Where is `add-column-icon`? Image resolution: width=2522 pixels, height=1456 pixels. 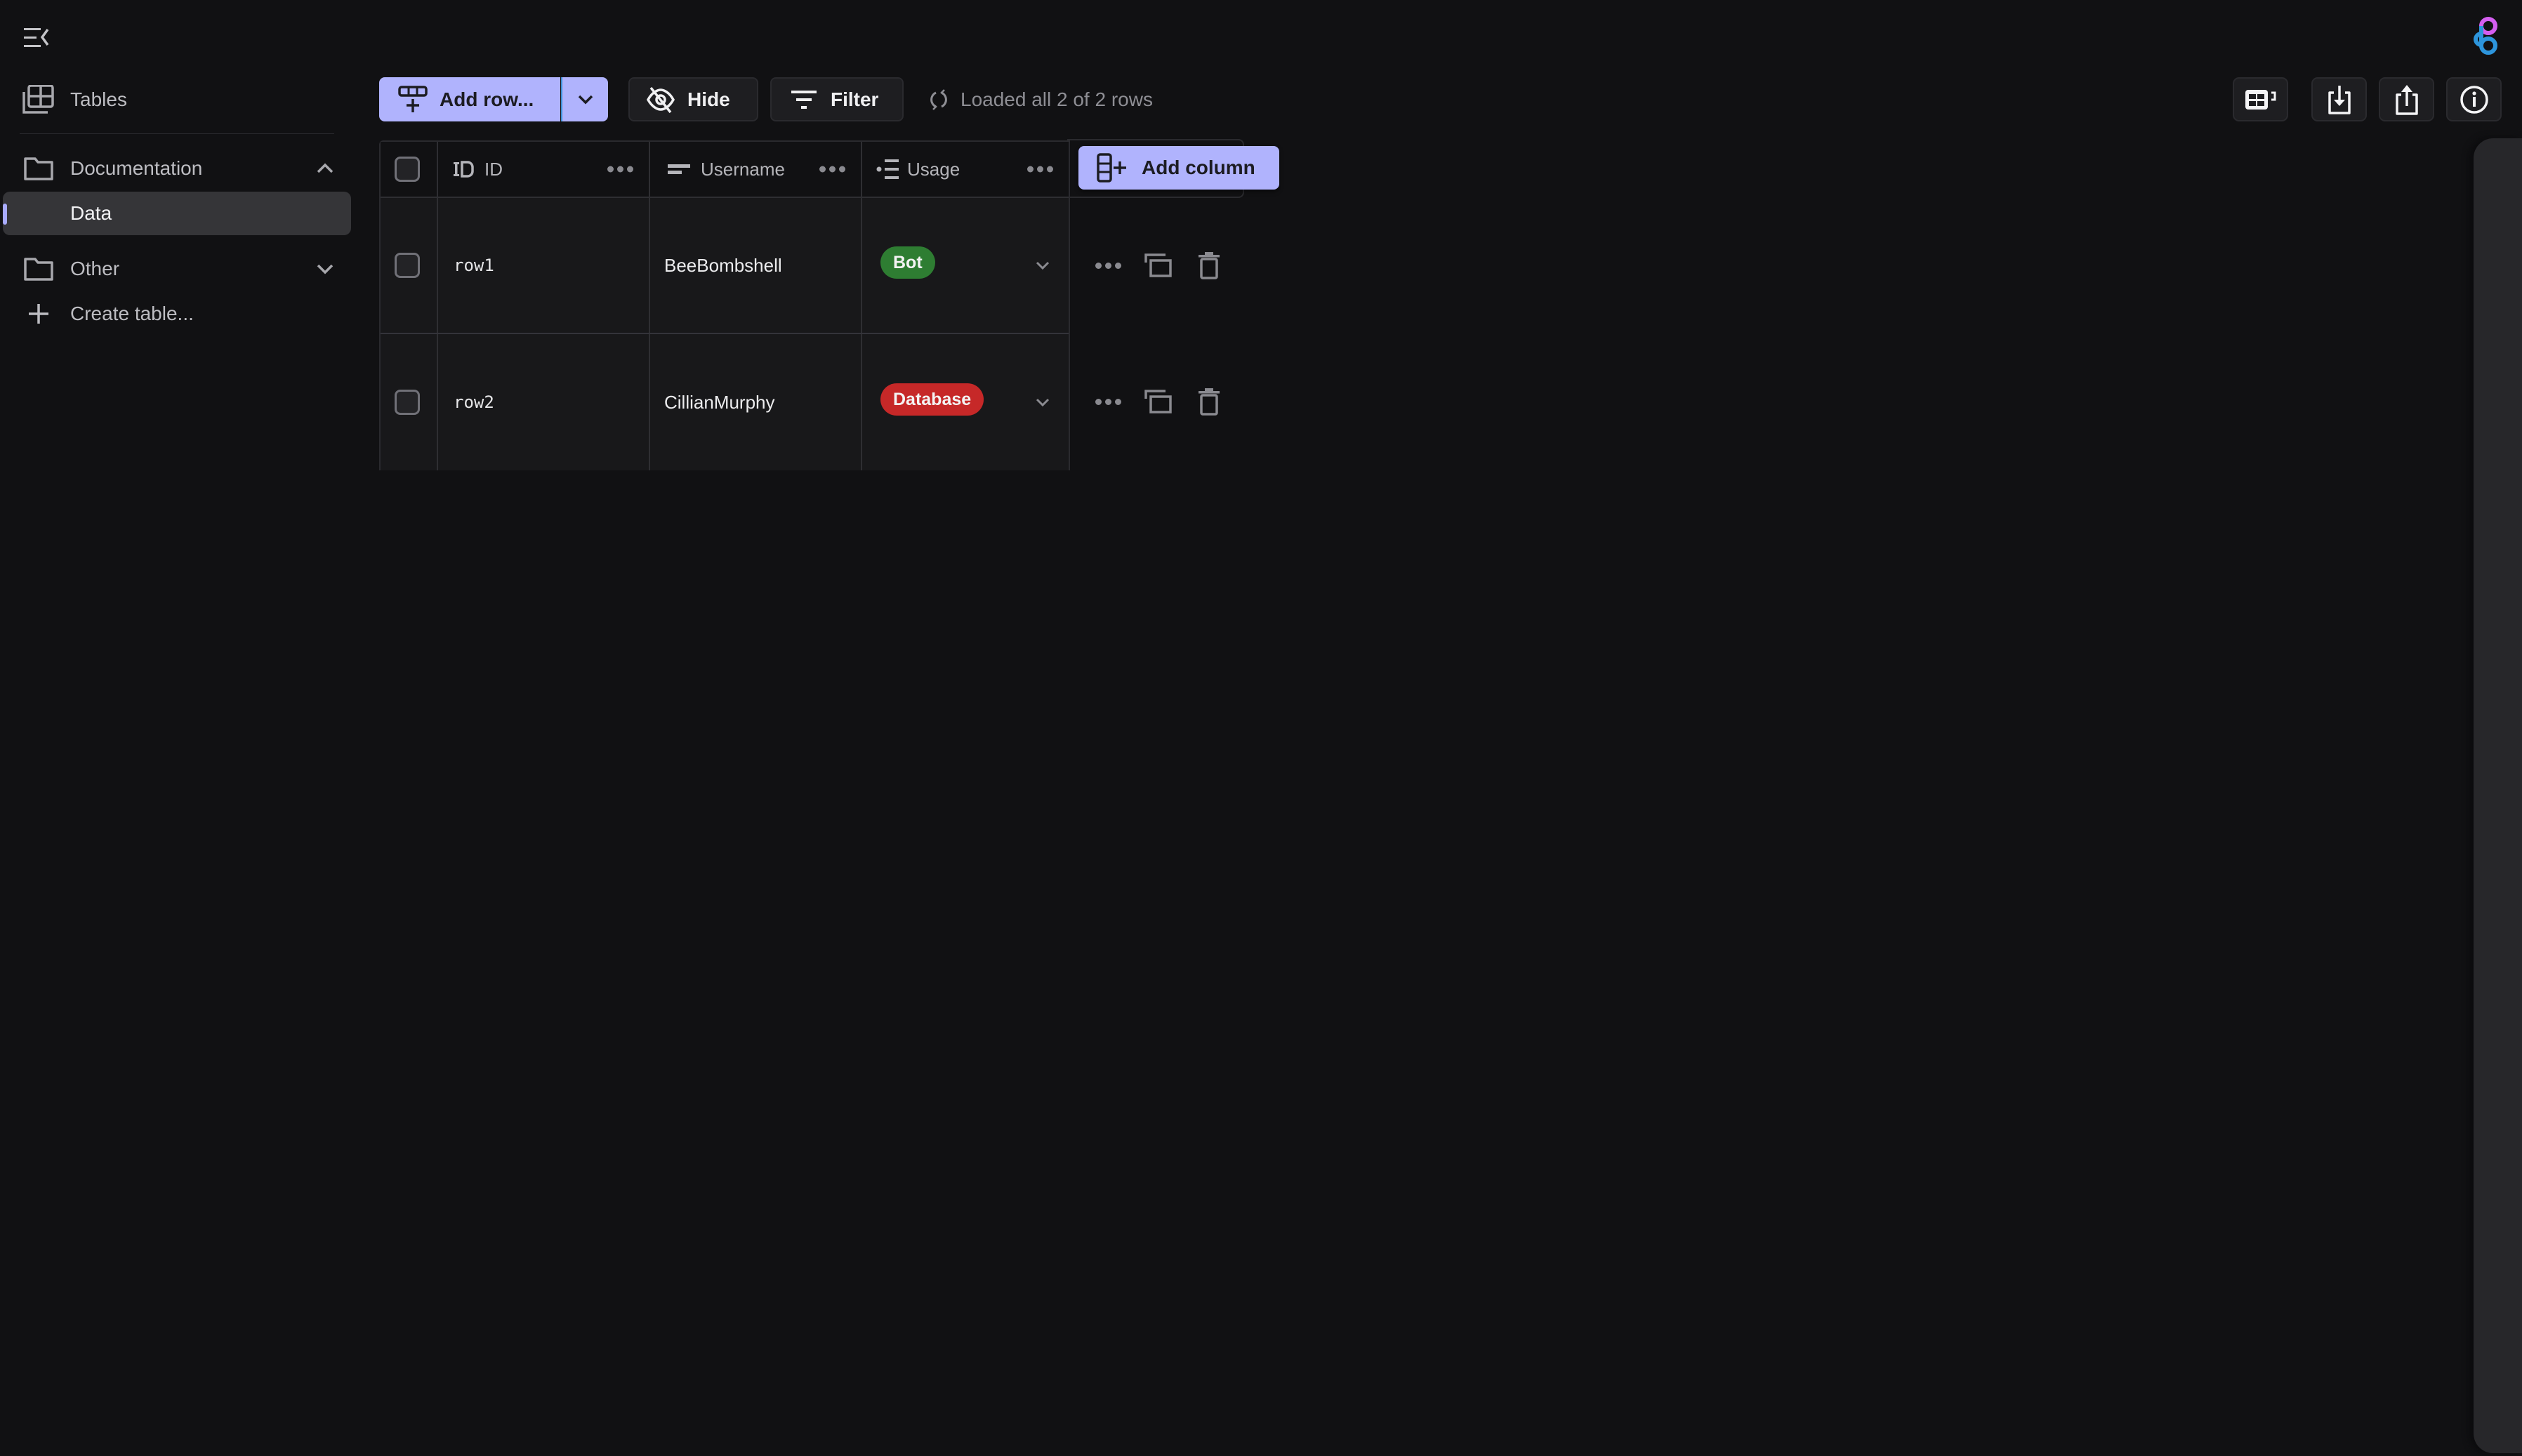
add-column-icon is located at coordinates (1112, 168).